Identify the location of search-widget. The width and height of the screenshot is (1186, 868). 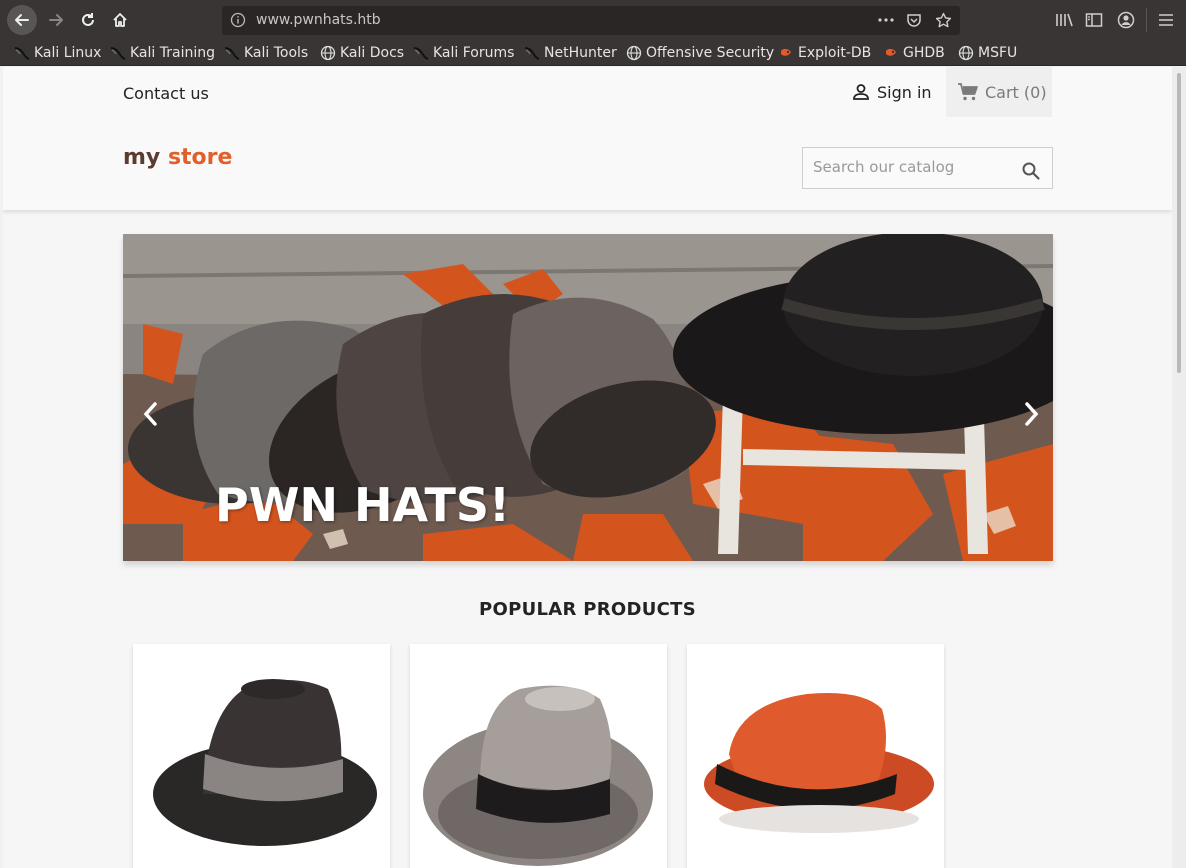
(927, 168).